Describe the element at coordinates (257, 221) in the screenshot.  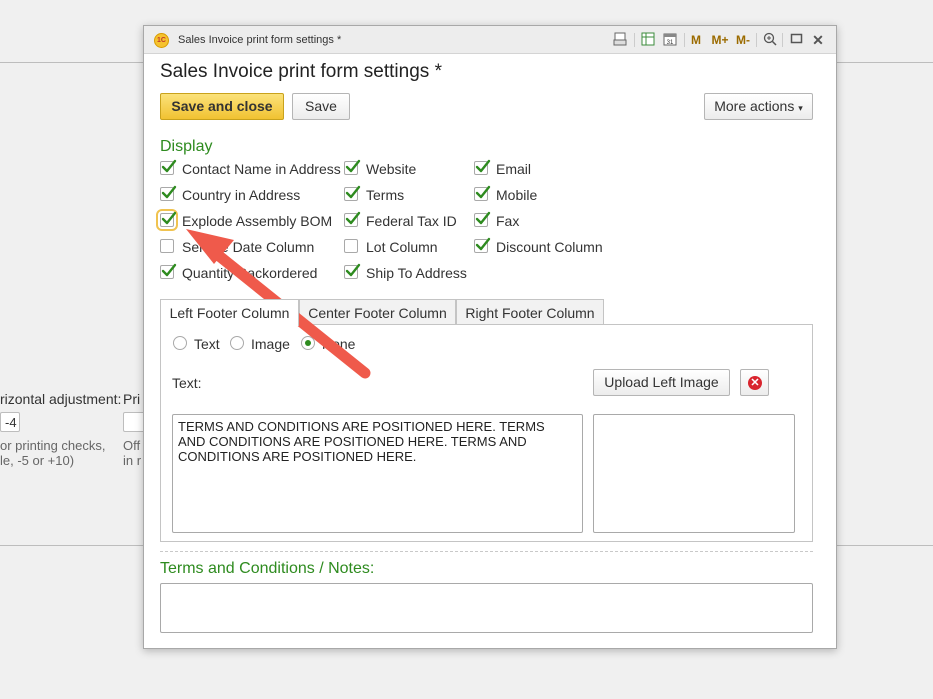
I see `checkbox-label: Explode Assembly BOM` at that location.